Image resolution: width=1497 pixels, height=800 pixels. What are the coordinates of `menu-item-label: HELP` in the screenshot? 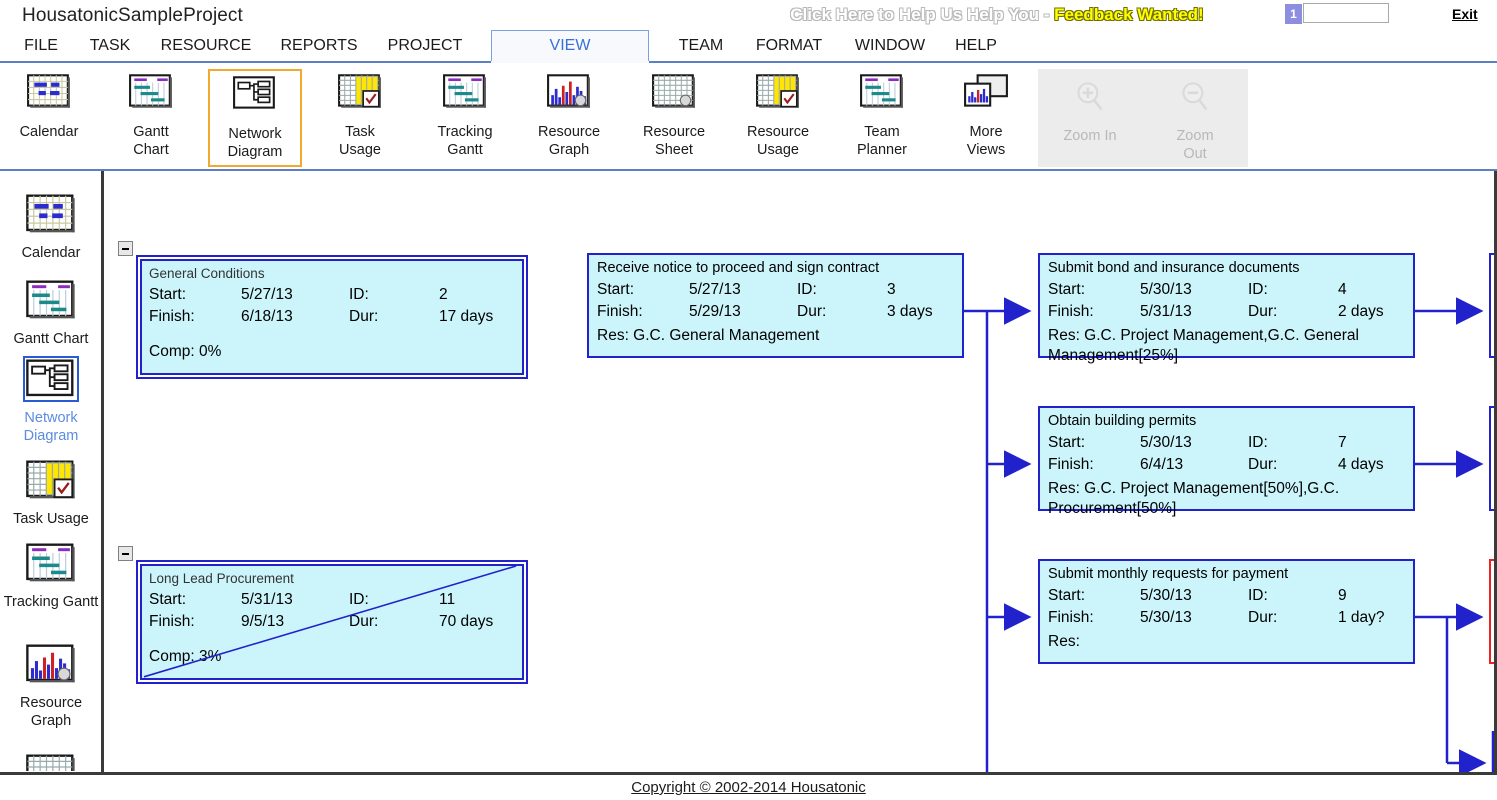 It's located at (976, 45).